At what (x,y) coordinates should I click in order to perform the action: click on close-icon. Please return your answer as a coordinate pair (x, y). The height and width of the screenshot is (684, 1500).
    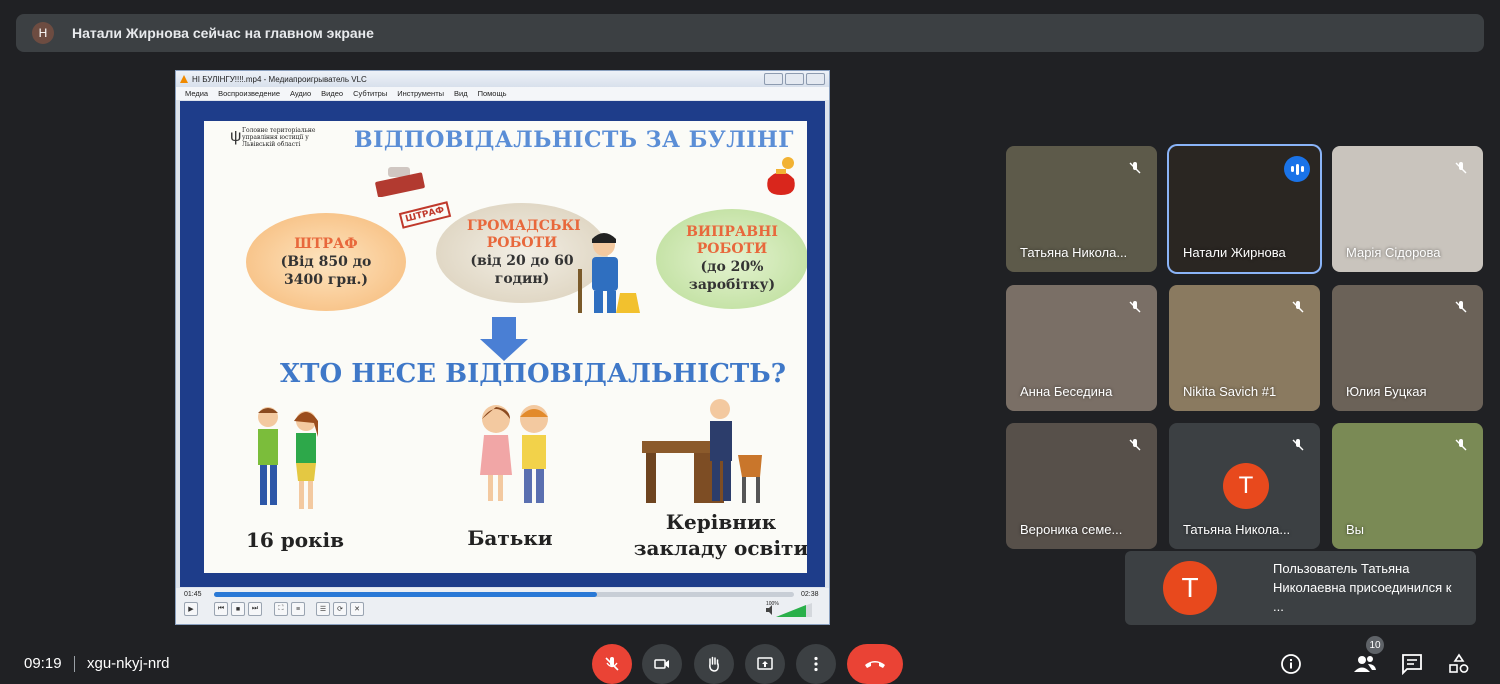
    Looking at the image, I should click on (815, 79).